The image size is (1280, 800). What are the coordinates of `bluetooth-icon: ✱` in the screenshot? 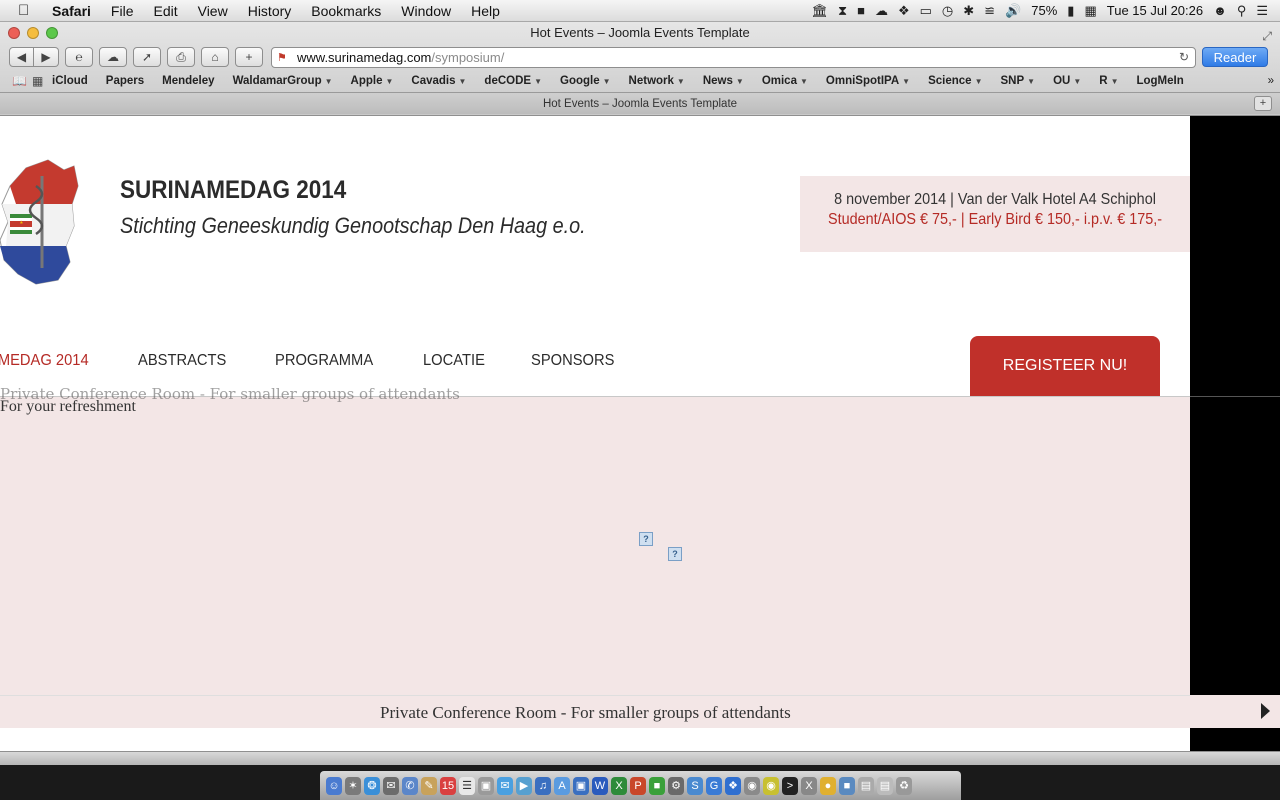 It's located at (968, 11).